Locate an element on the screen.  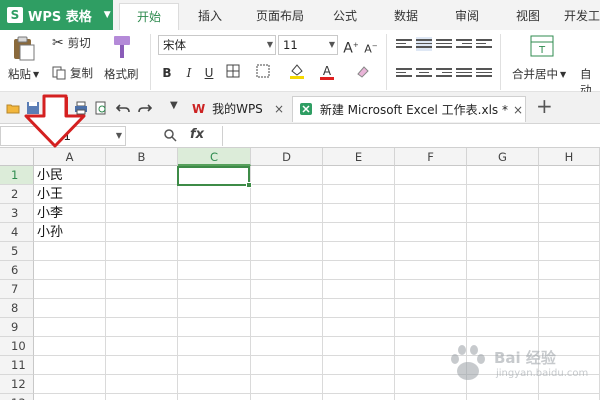
borders-icon is located at coordinates (233, 73).